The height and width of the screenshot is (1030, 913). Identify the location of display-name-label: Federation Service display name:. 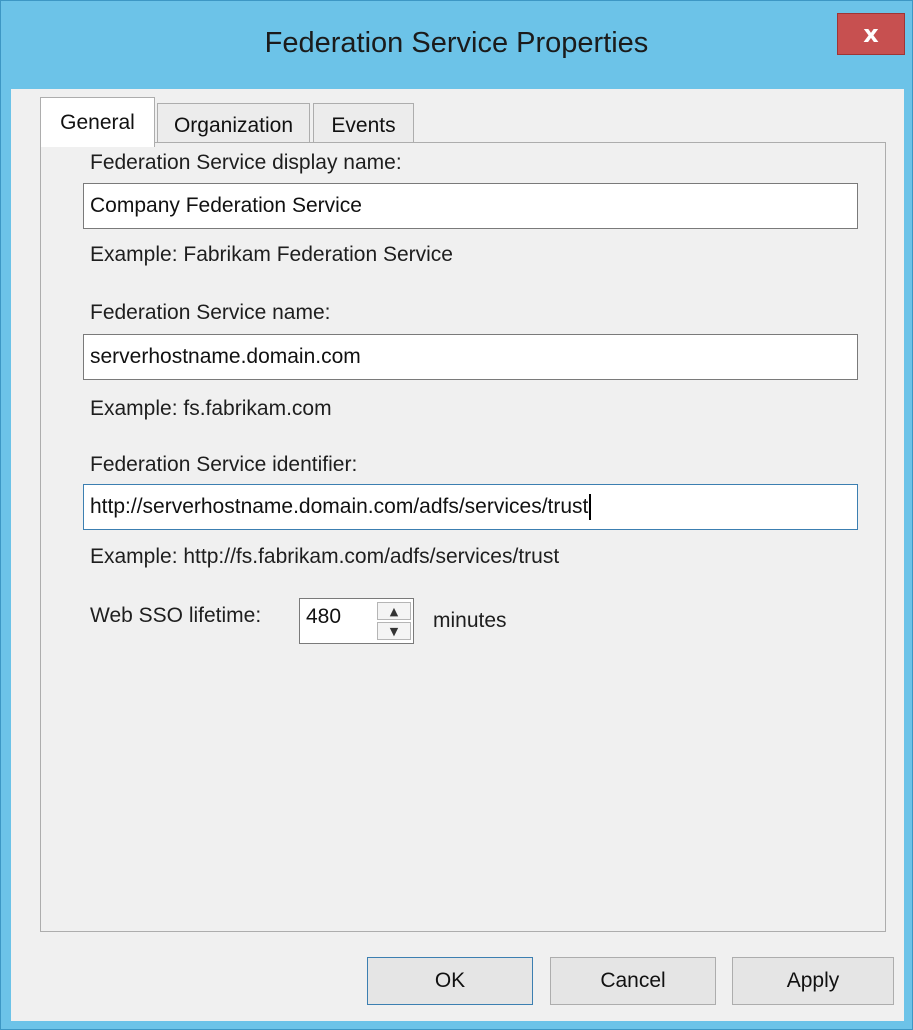
(246, 162).